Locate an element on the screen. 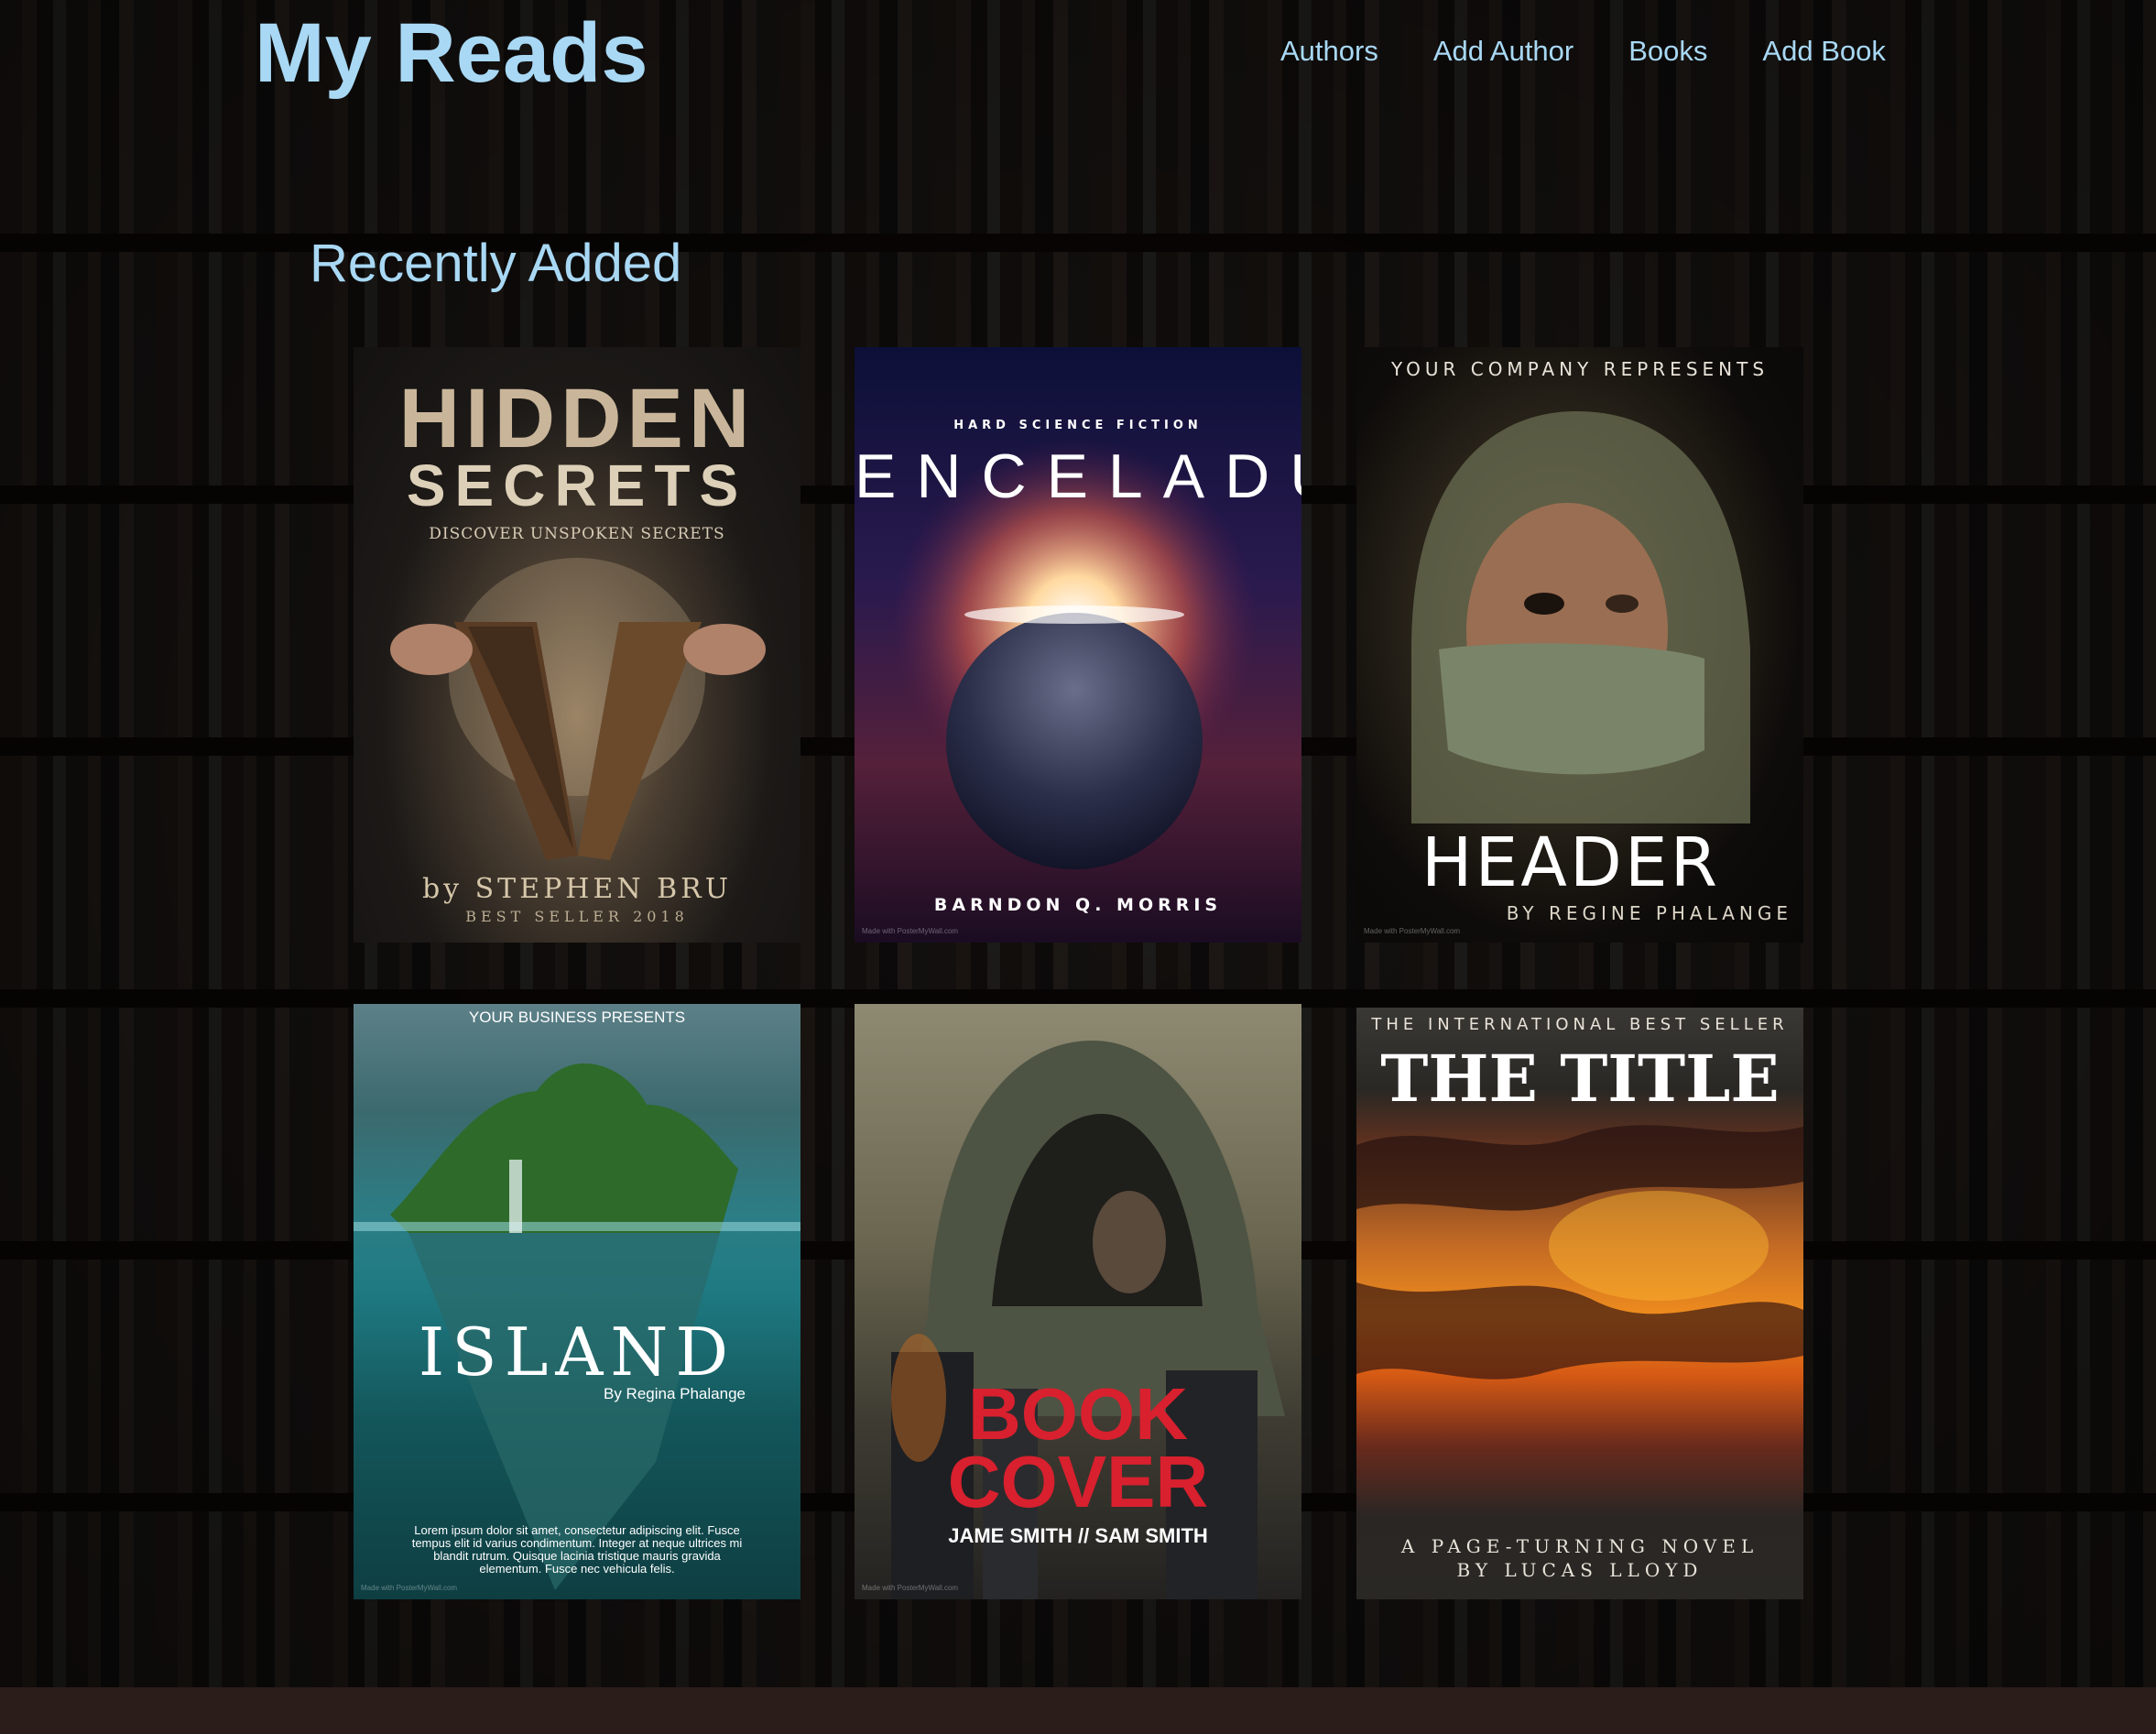 This screenshot has height=1734, width=2156. cover-title: ENCELADUS is located at coordinates (1078, 476).